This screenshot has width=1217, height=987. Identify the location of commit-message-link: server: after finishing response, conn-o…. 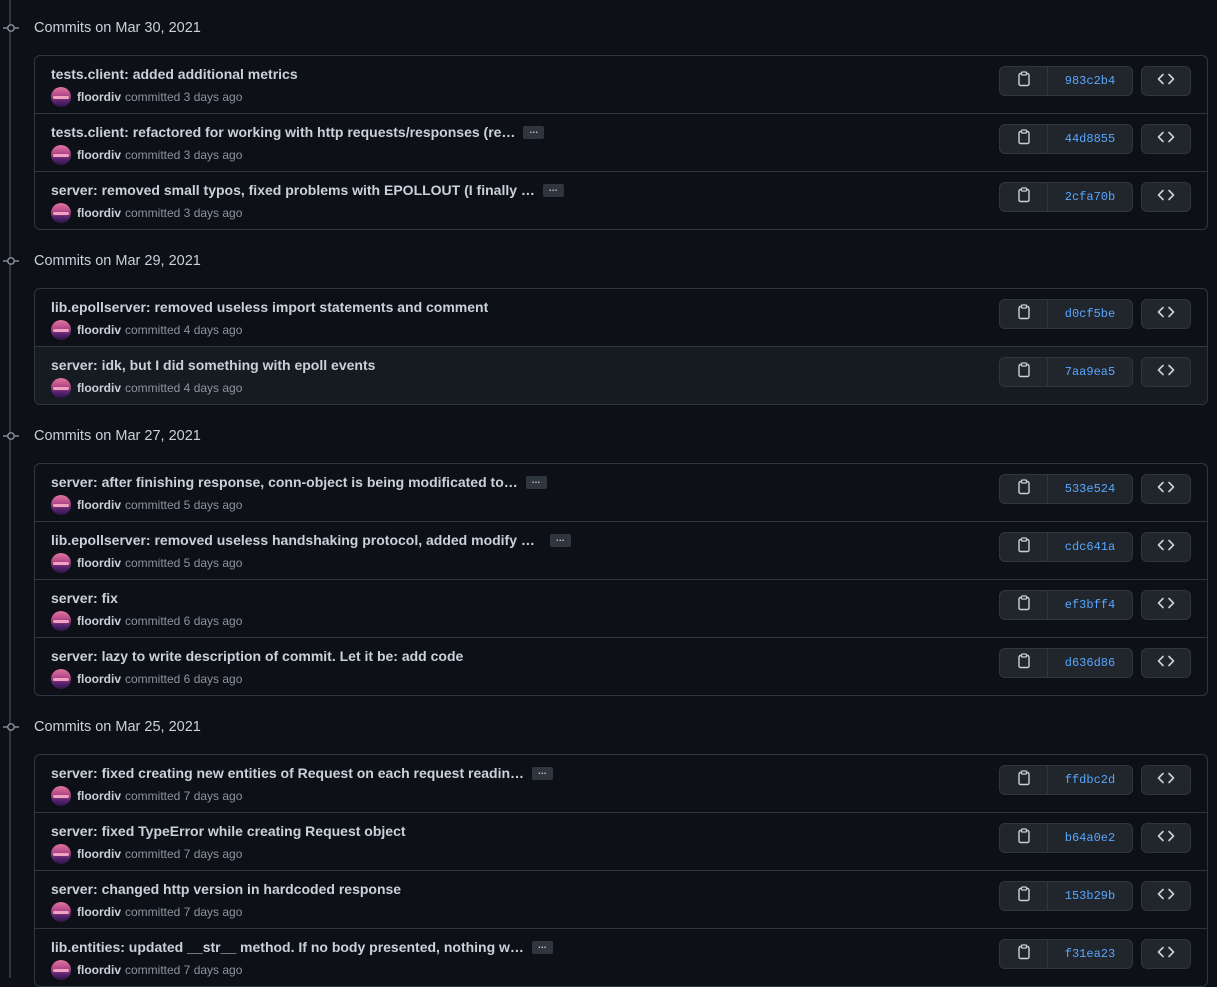
(284, 482).